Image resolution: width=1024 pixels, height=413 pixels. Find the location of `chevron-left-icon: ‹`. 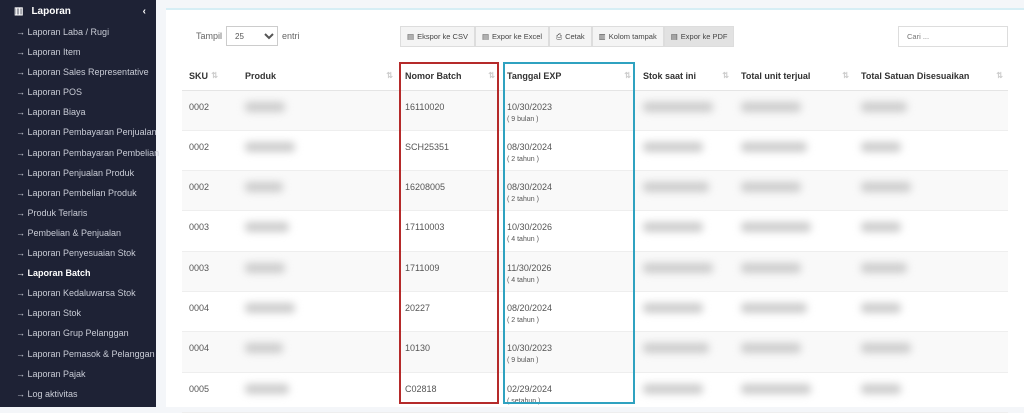

chevron-left-icon: ‹ is located at coordinates (144, 11).